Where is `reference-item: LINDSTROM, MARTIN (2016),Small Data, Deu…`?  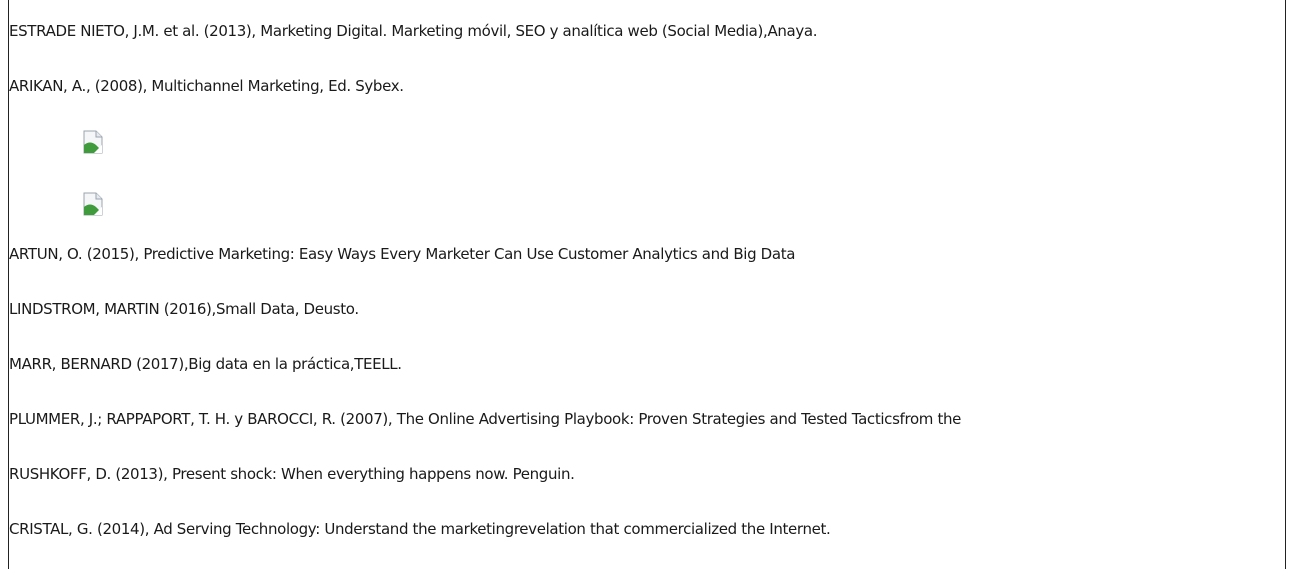
reference-item: LINDSTROM, MARTIN (2016),Small Data, Deu… is located at coordinates (184, 309).